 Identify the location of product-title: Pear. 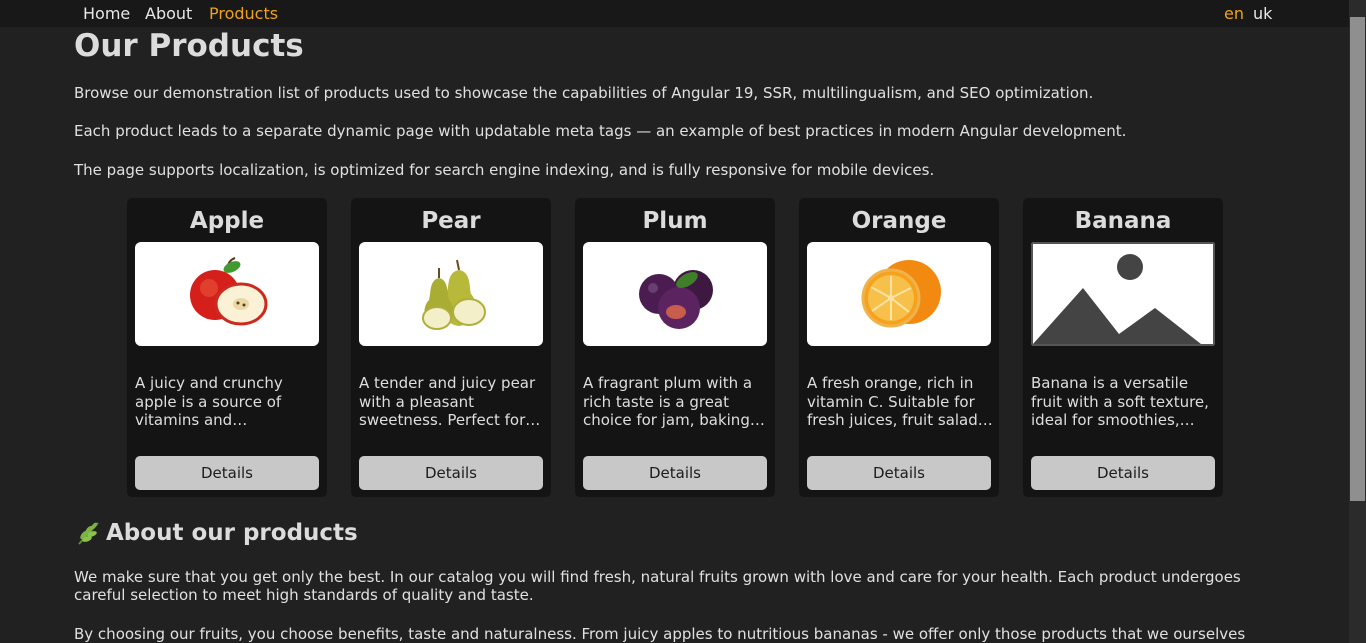
(451, 221).